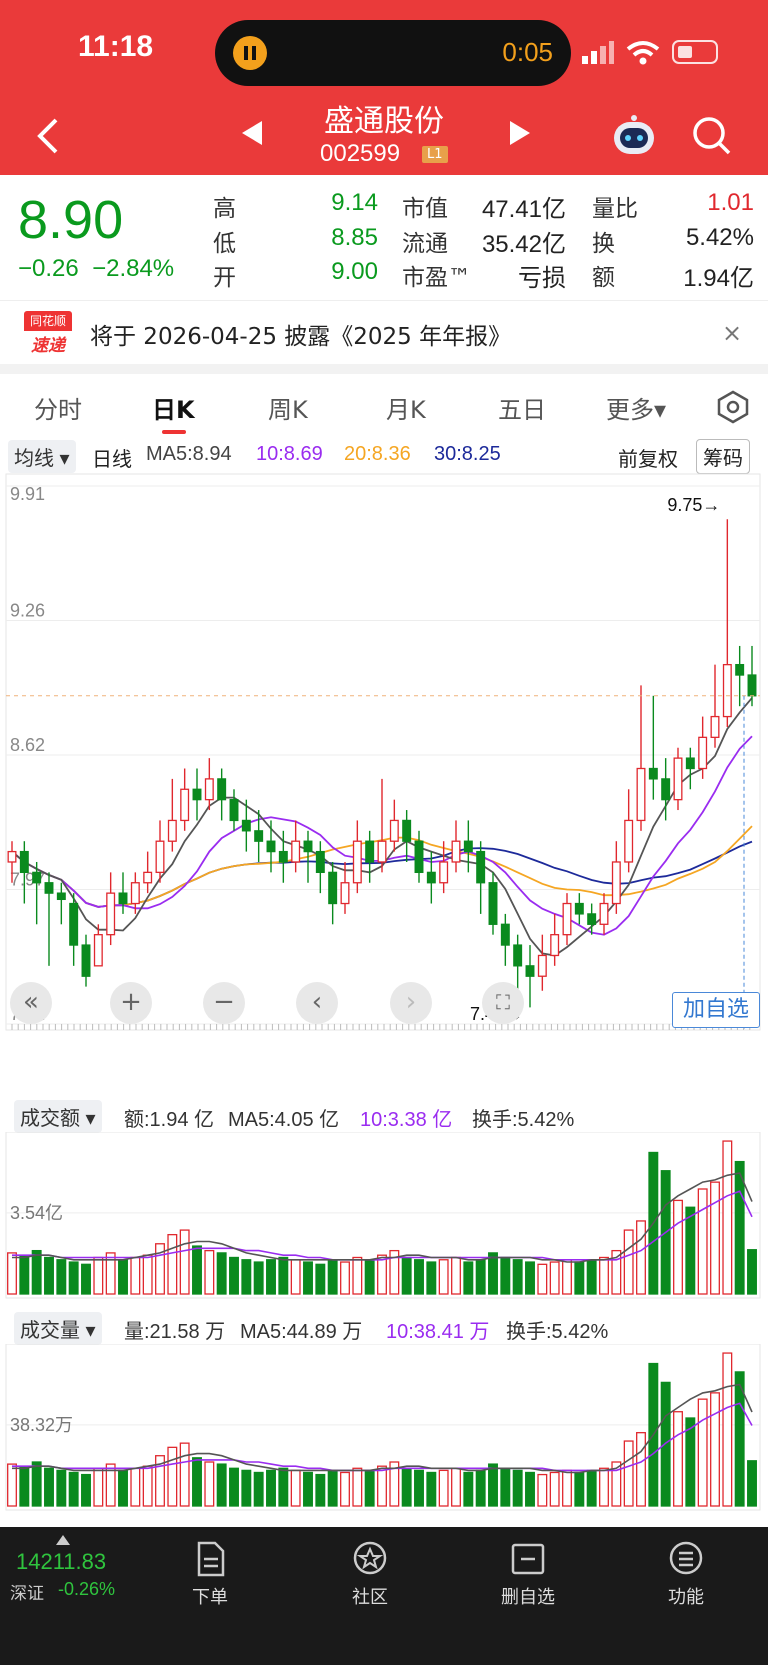 The image size is (768, 1665). Describe the element at coordinates (370, 1575) in the screenshot. I see `nav-community: 社区` at that location.